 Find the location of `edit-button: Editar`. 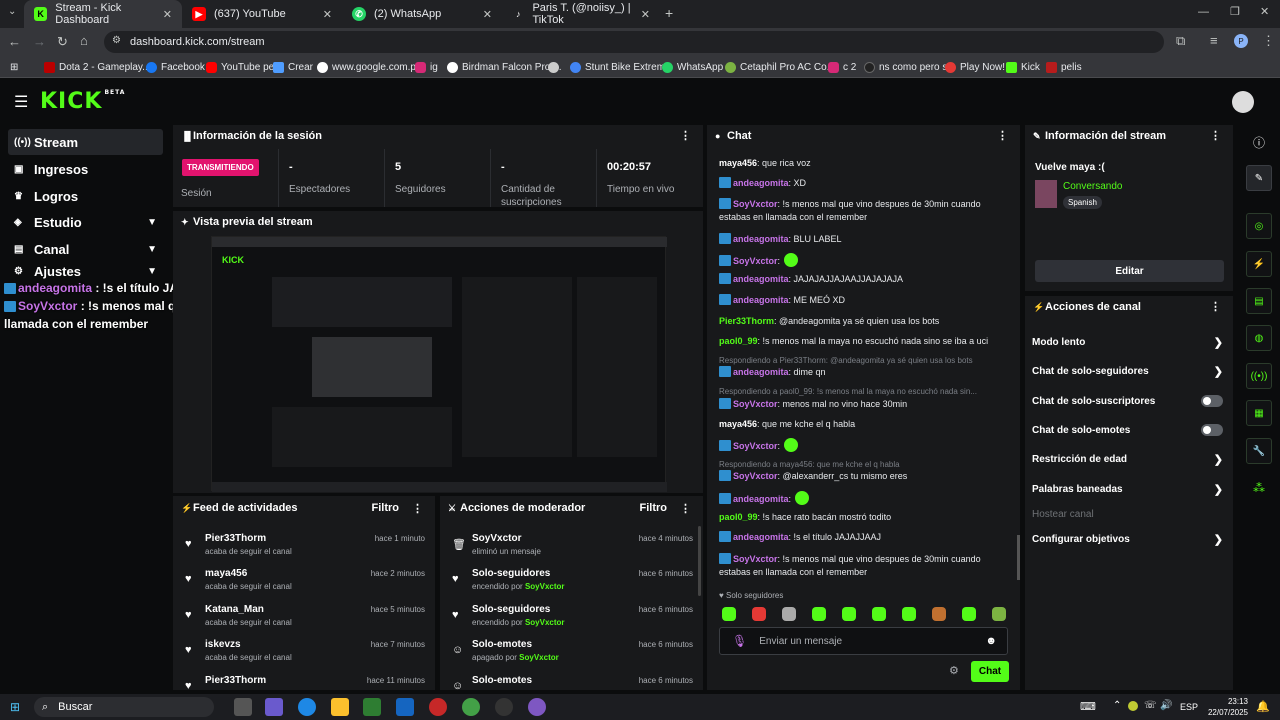

edit-button: Editar is located at coordinates (1129, 271).